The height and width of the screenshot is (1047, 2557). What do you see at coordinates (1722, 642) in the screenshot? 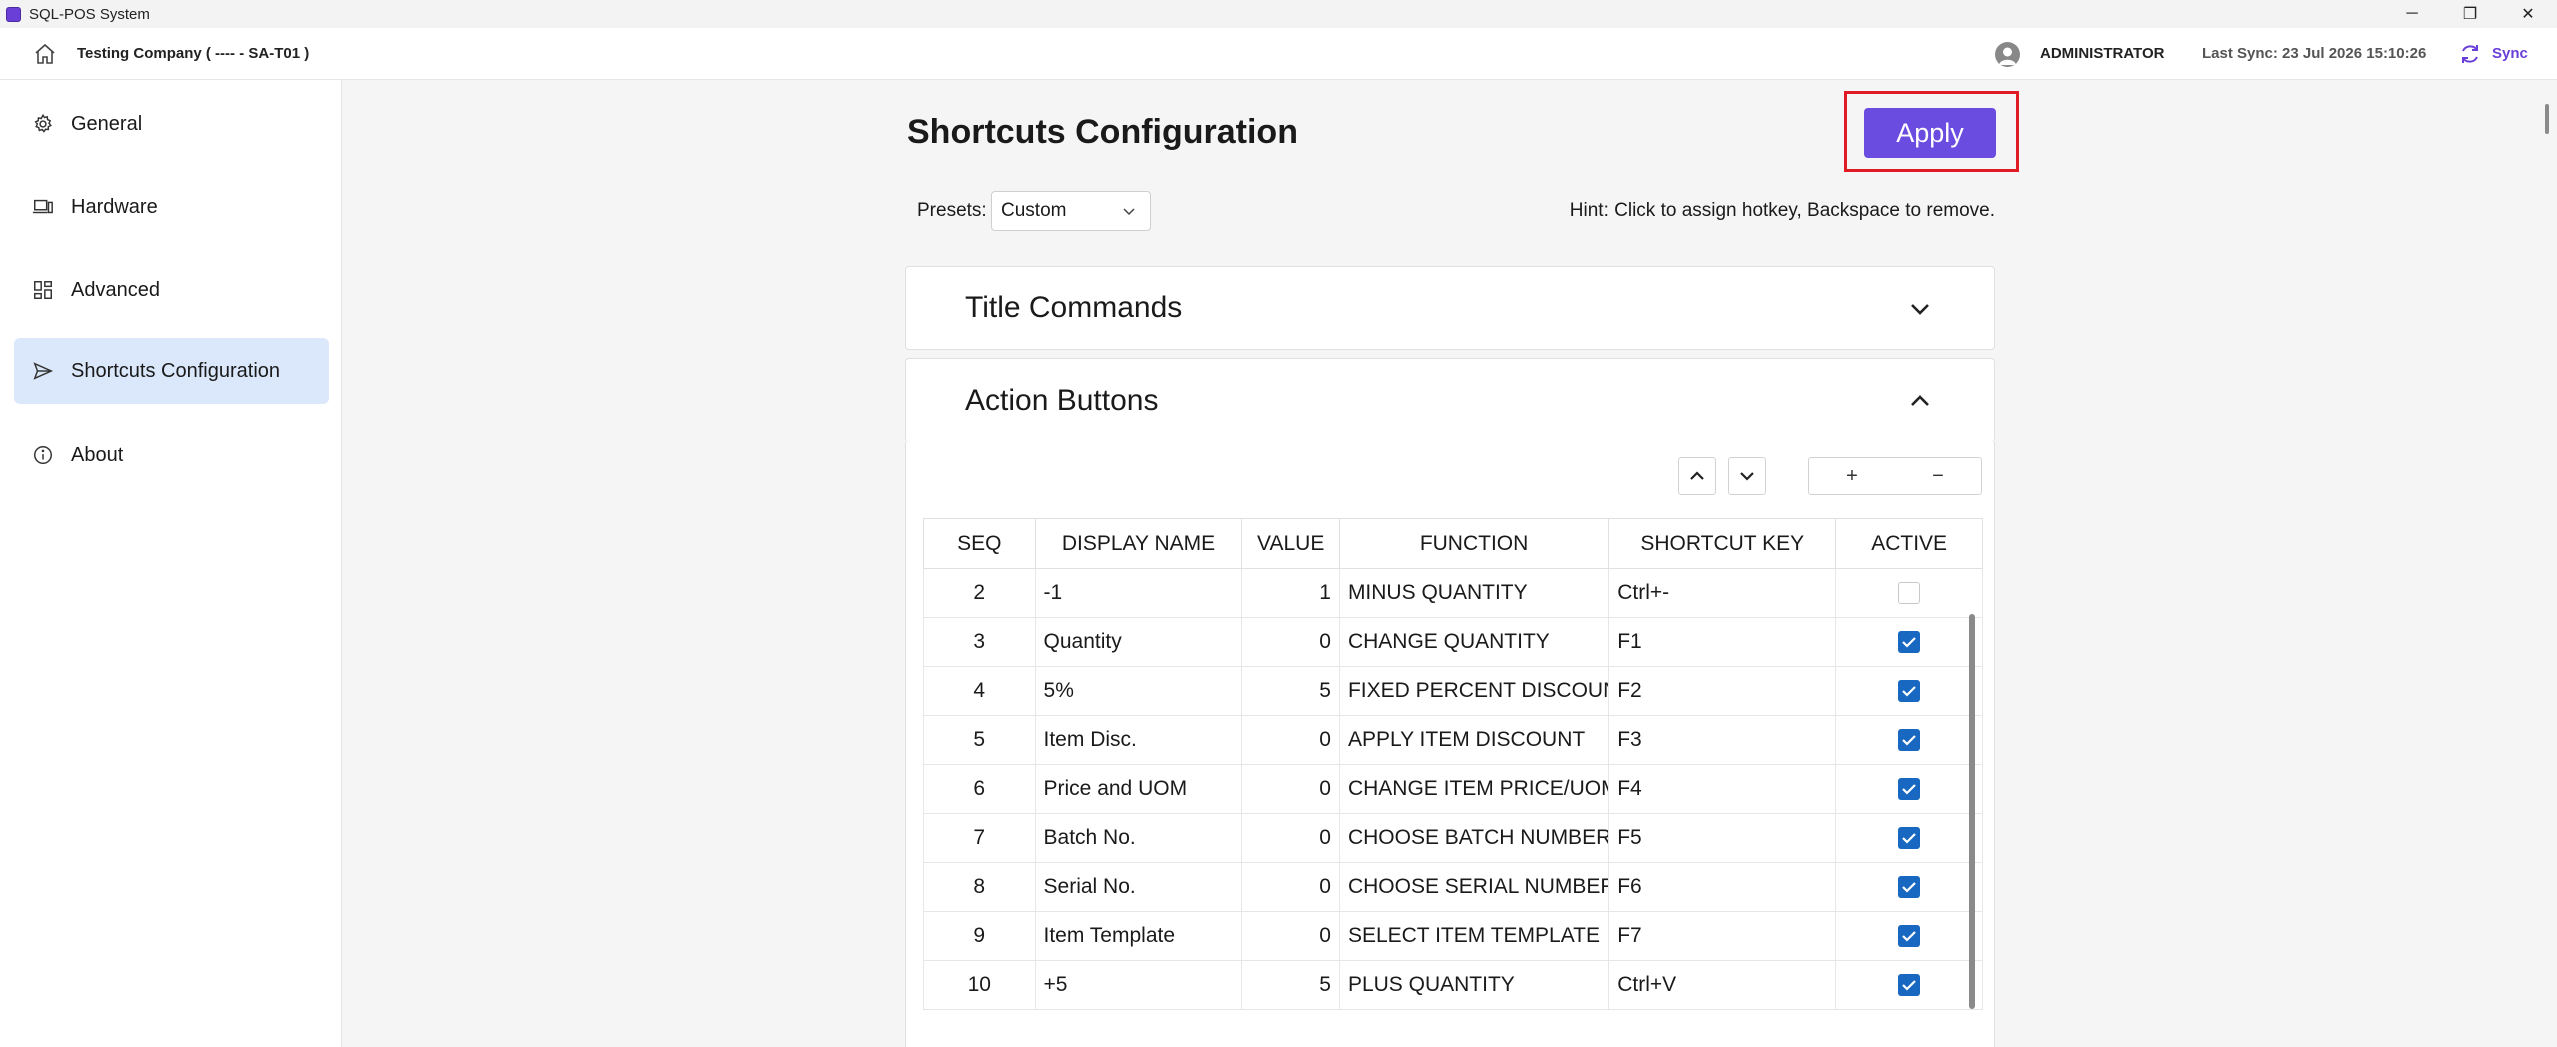
I see `cell-shortcut-key: F1` at bounding box center [1722, 642].